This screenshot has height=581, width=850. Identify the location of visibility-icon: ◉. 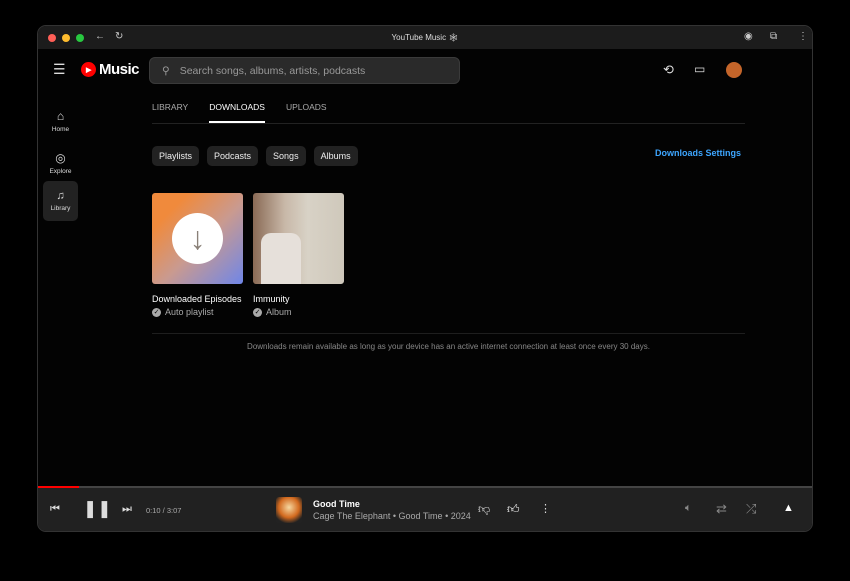
(748, 36).